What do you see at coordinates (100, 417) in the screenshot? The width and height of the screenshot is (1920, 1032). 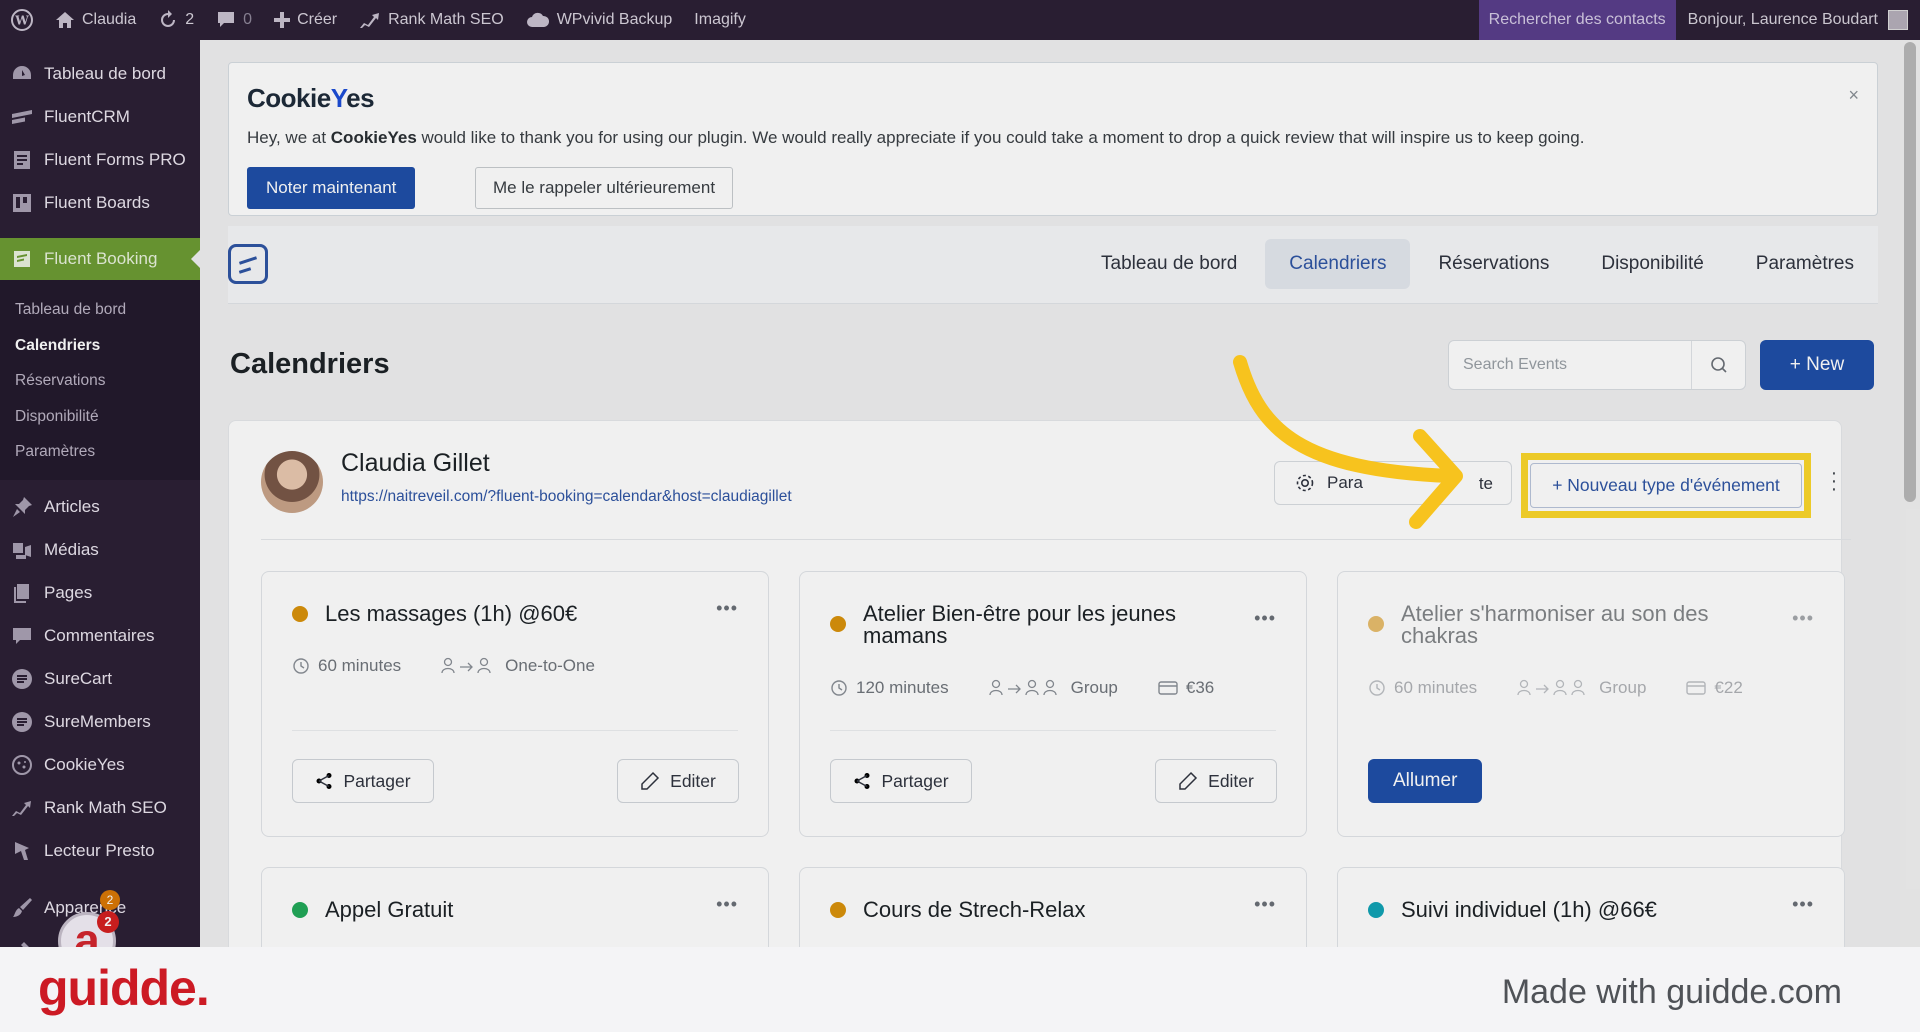 I see `submenu-availability: Disponibilité` at bounding box center [100, 417].